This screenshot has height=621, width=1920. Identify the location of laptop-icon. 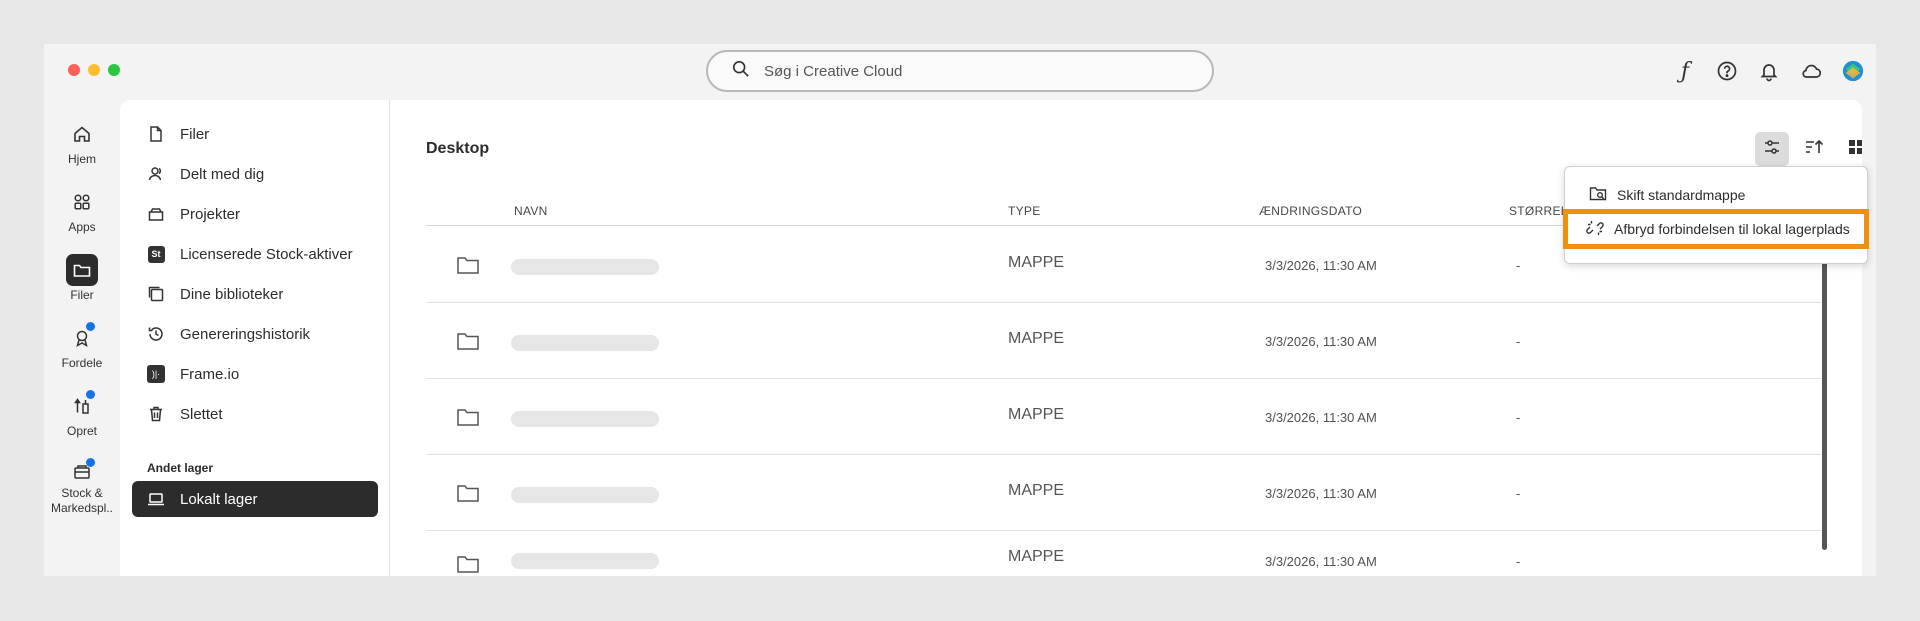
(156, 499).